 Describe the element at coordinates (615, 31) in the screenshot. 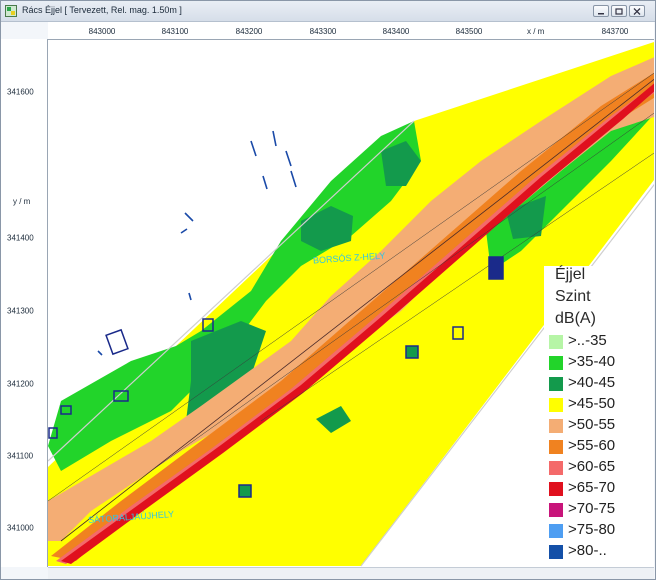

I see `x-tick-label: 843700` at that location.